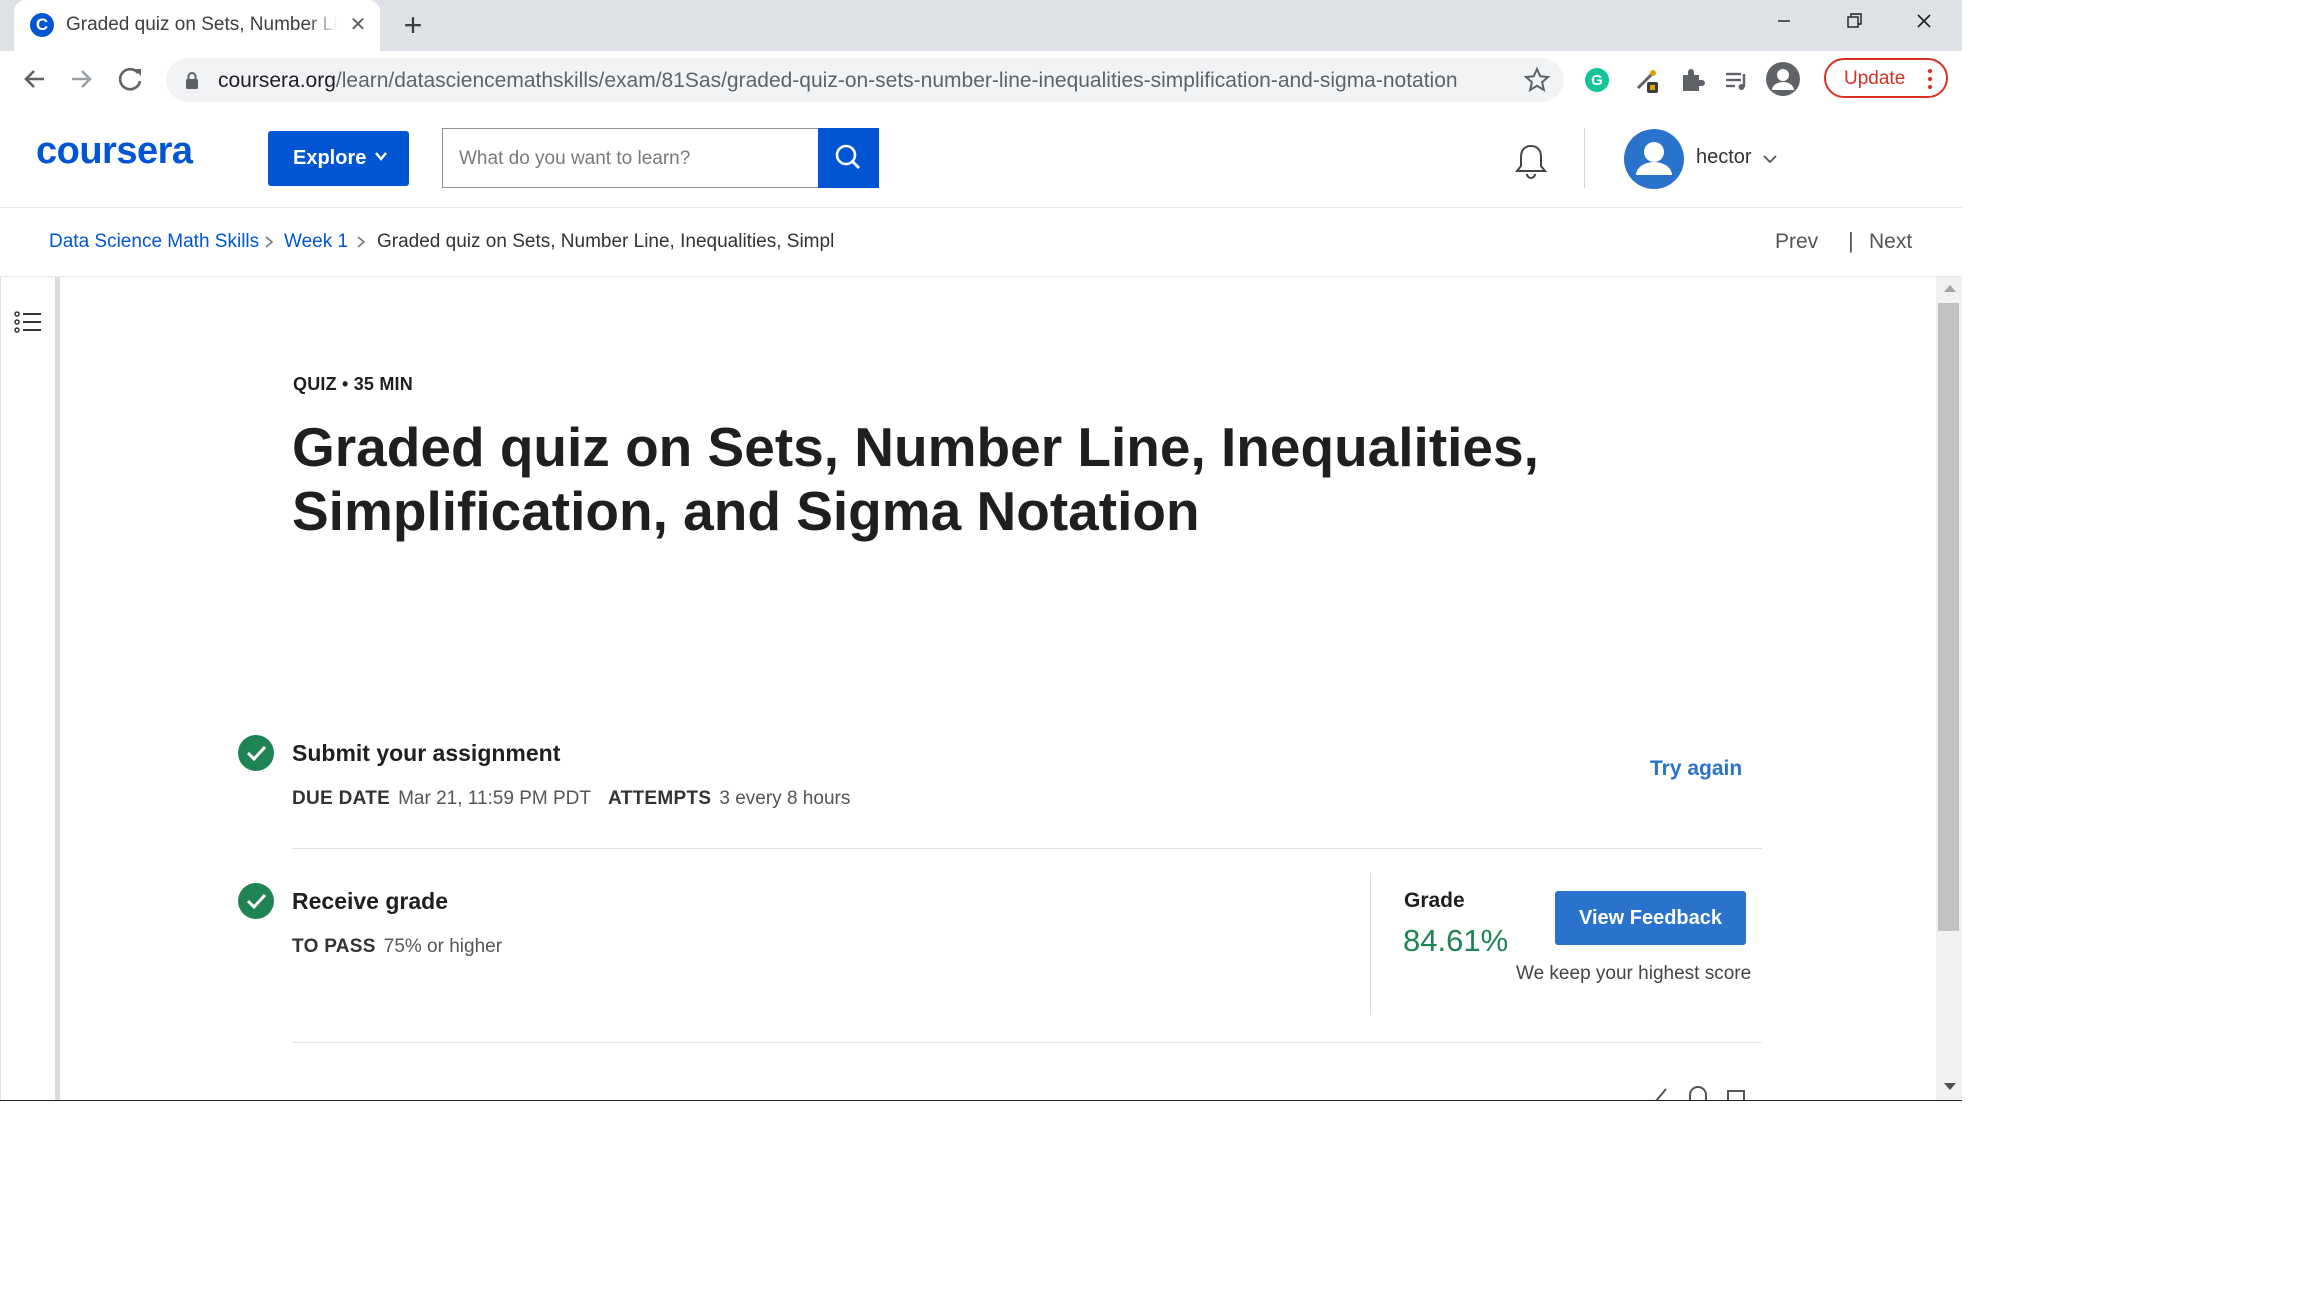  I want to click on breadcrumb-course: Data Science Math Skills, so click(154, 242).